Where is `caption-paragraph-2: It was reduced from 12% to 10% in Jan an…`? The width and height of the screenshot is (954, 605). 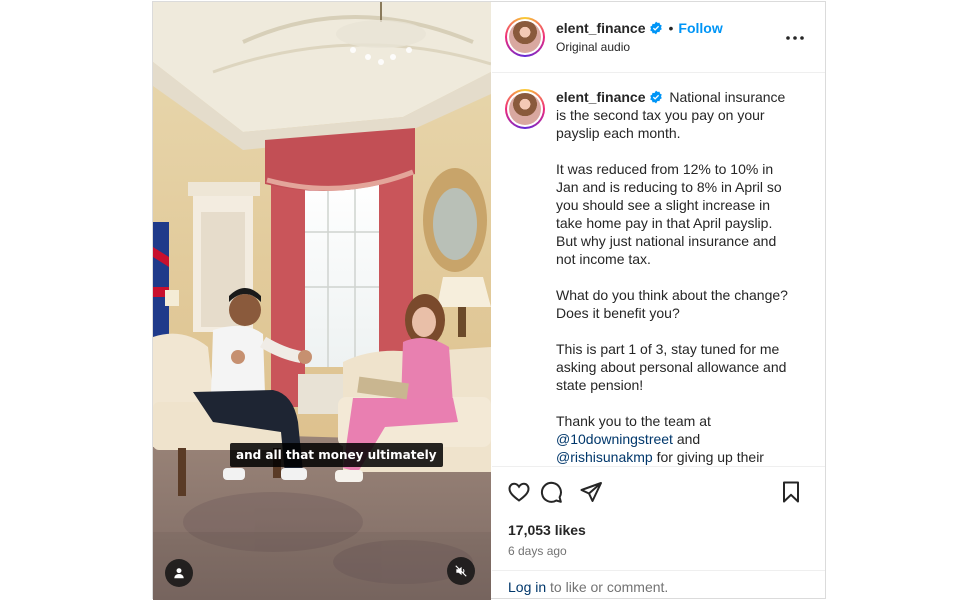 caption-paragraph-2: It was reduced from 12% to 10% in Jan an… is located at coordinates (669, 214).